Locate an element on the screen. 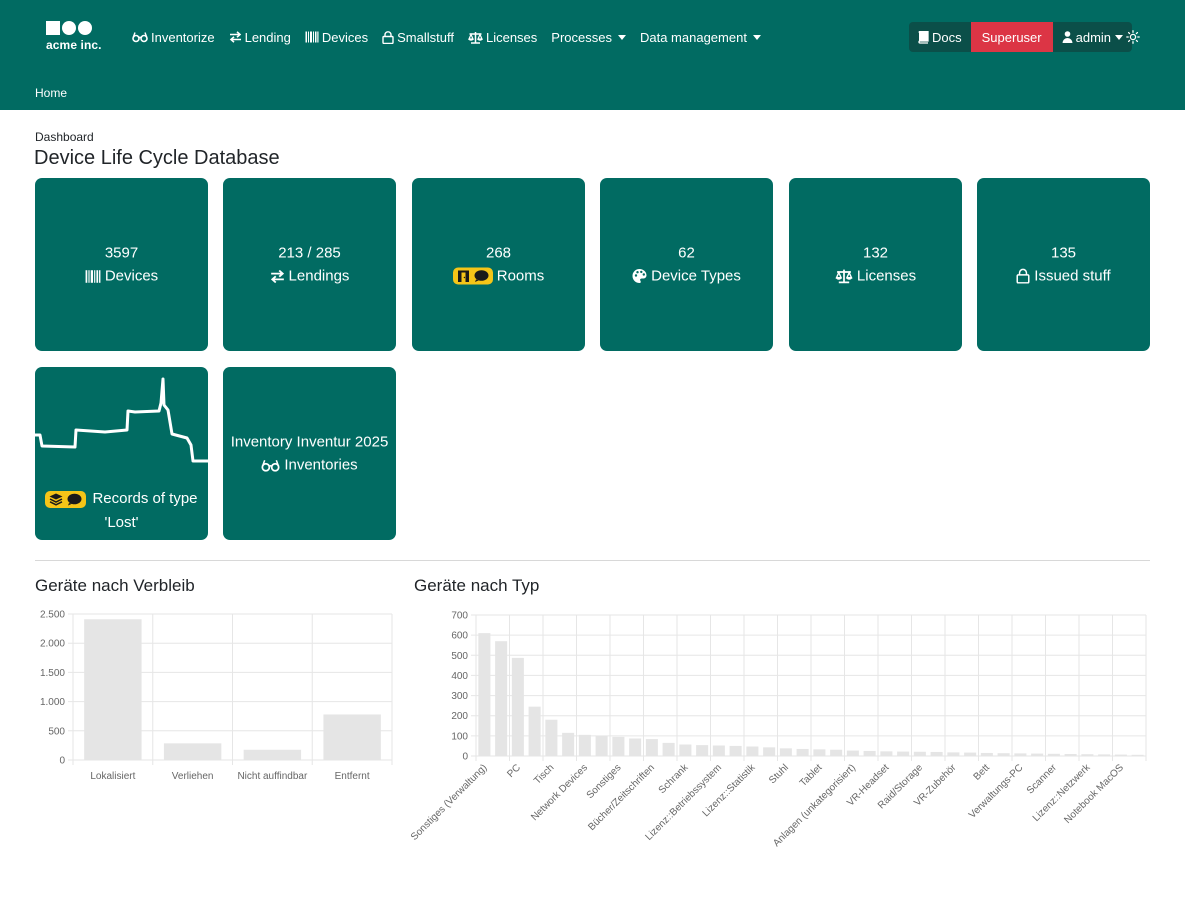 This screenshot has height=901, width=1185. y-tick-label: 1.500 is located at coordinates (52, 673).